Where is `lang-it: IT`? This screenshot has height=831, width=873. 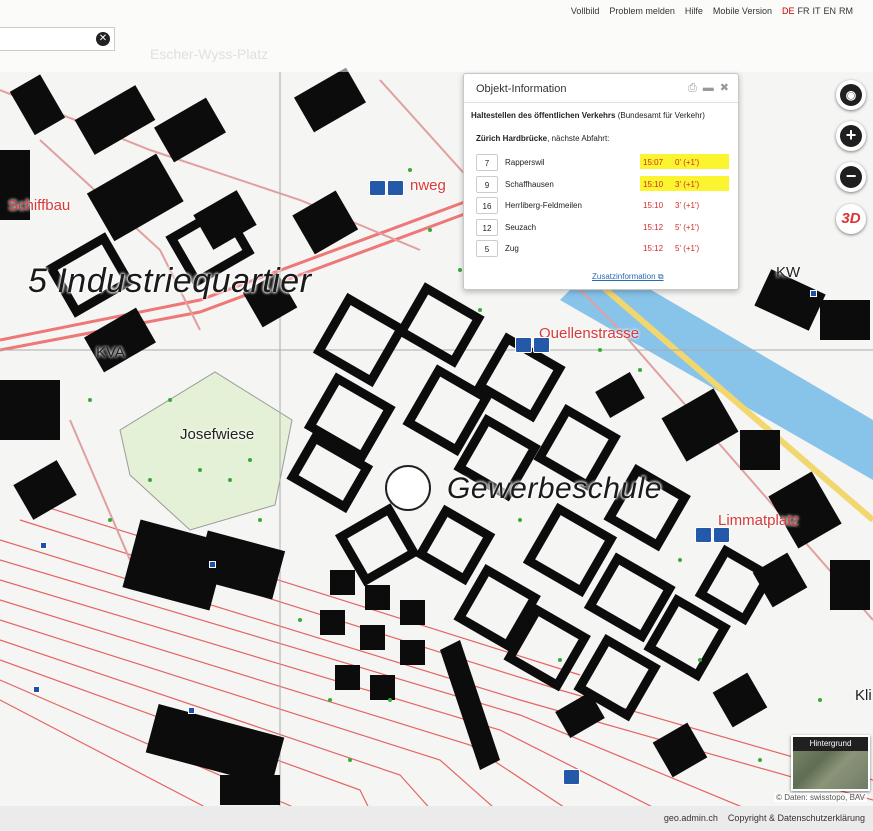
lang-it: IT is located at coordinates (816, 11).